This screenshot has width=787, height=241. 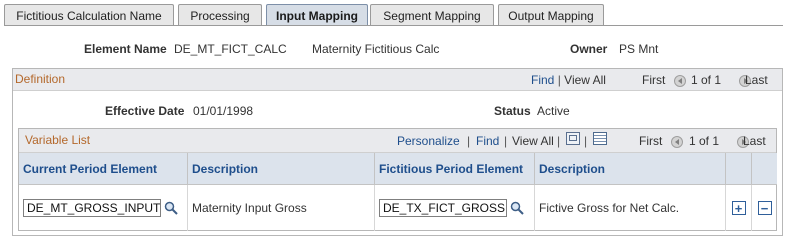 I want to click on variable-list-view-all: View All, so click(x=533, y=141).